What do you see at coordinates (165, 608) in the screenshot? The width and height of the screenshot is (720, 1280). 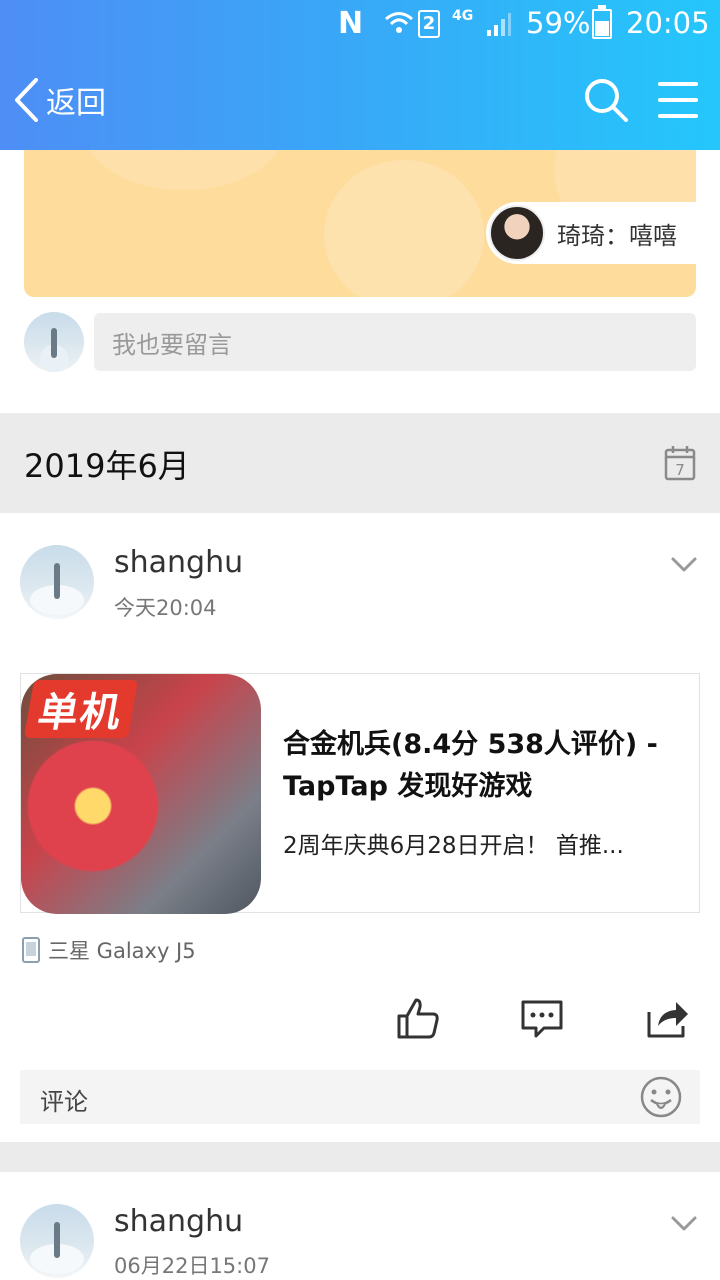 I see `post-time: 今天20:04` at bounding box center [165, 608].